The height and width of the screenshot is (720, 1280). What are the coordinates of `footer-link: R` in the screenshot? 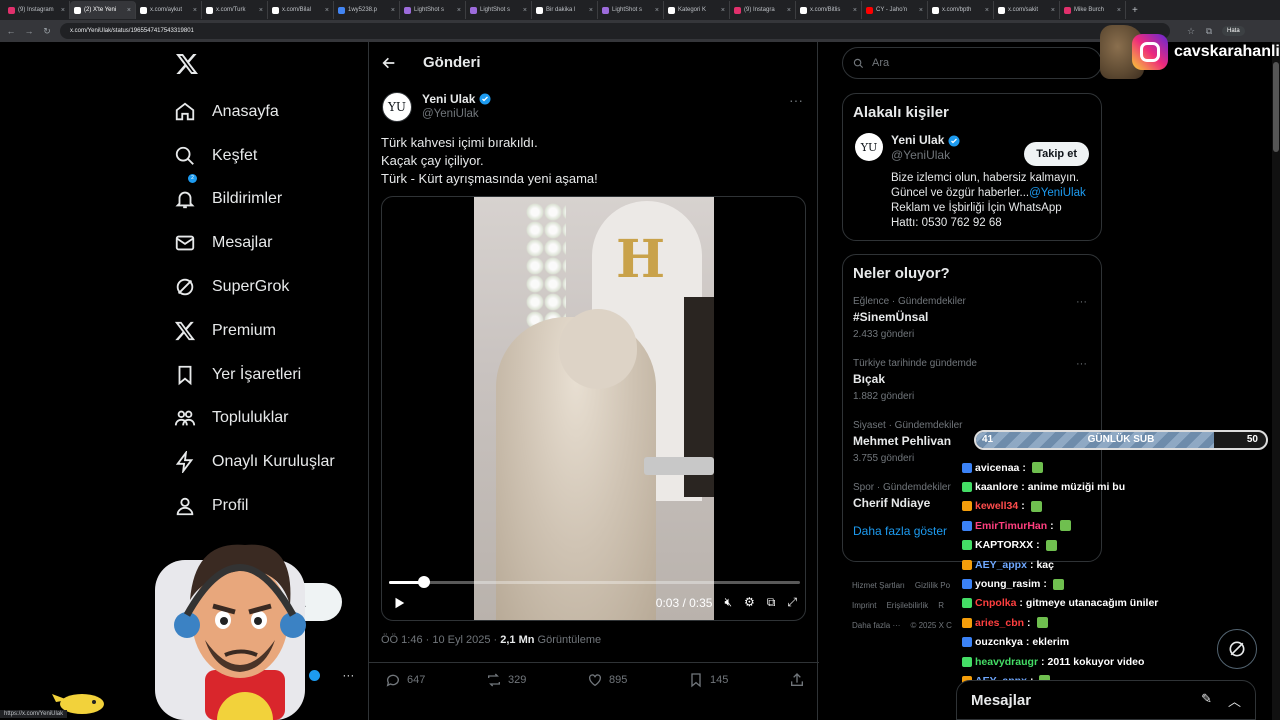 It's located at (941, 605).